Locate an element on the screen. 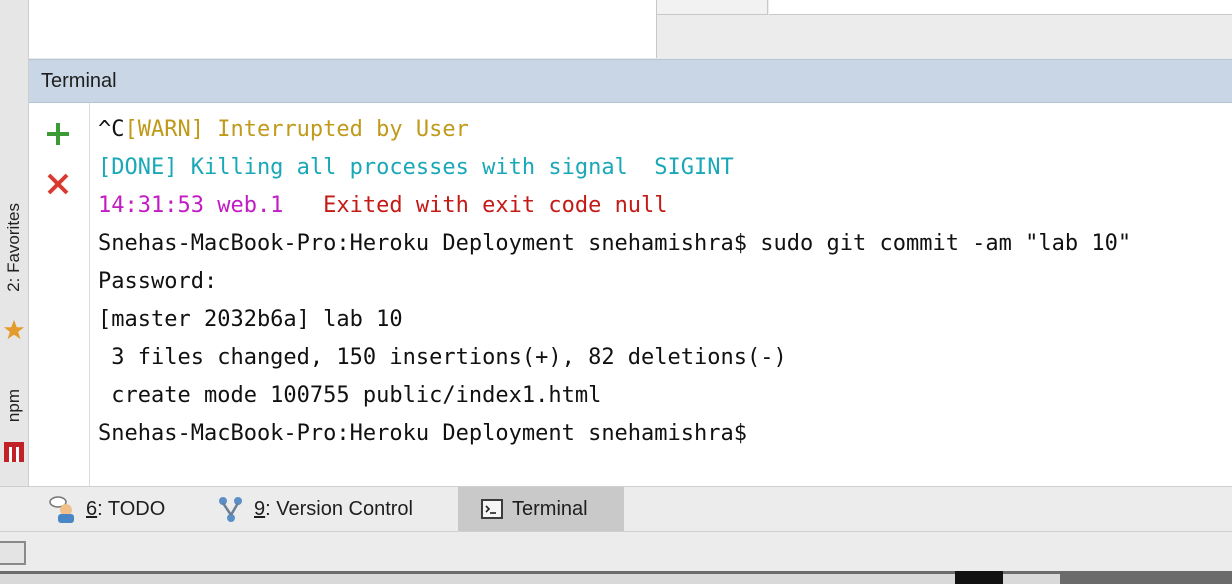 Image resolution: width=1232 pixels, height=584 pixels. todo-tab-label: : TODO is located at coordinates (131, 508).